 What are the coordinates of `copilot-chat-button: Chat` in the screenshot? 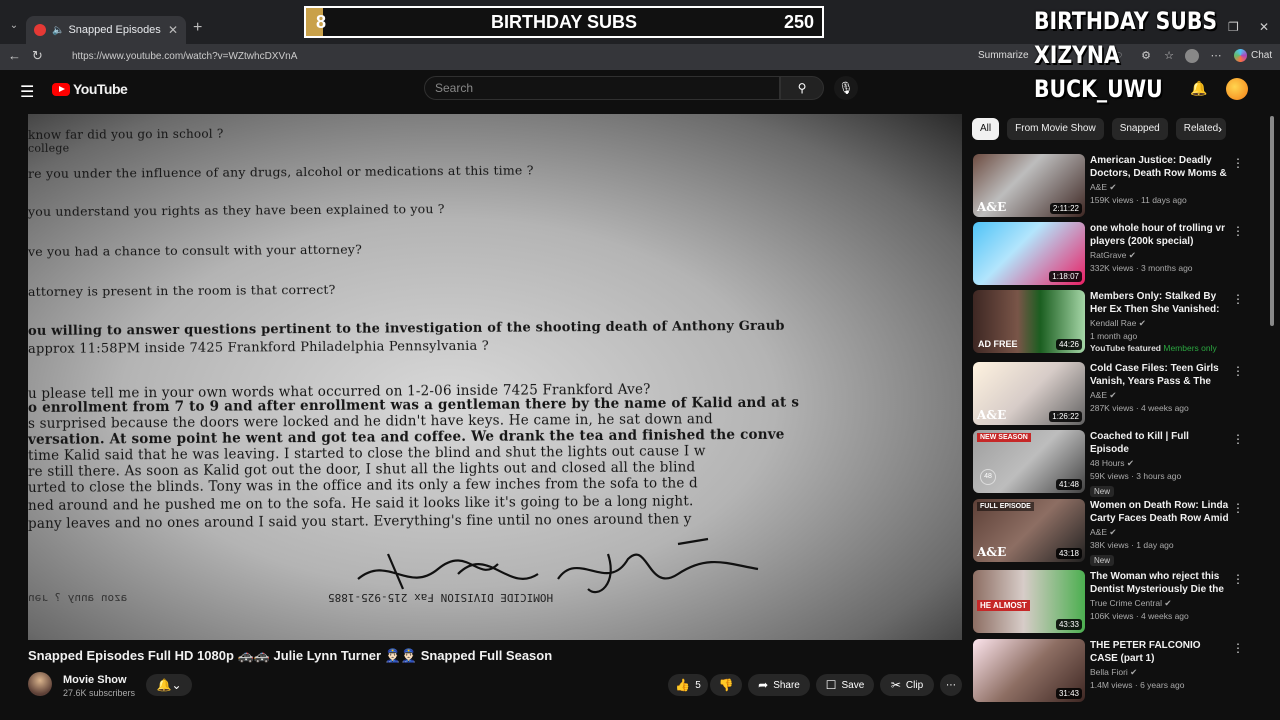 It's located at (1253, 55).